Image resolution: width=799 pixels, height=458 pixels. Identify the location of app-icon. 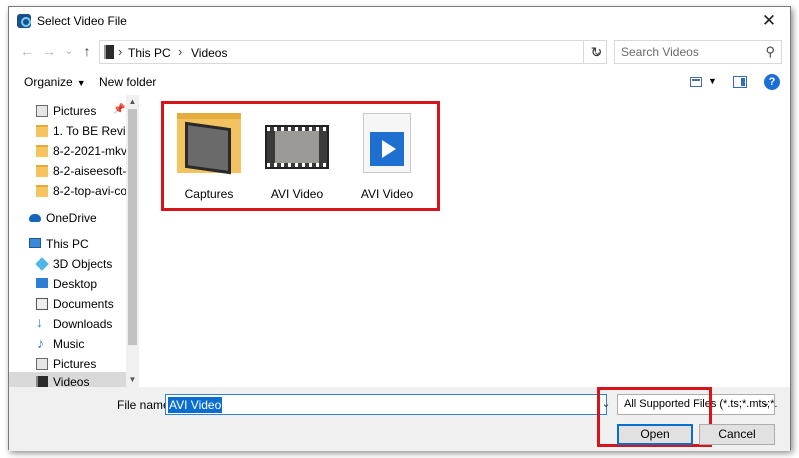
(24, 21).